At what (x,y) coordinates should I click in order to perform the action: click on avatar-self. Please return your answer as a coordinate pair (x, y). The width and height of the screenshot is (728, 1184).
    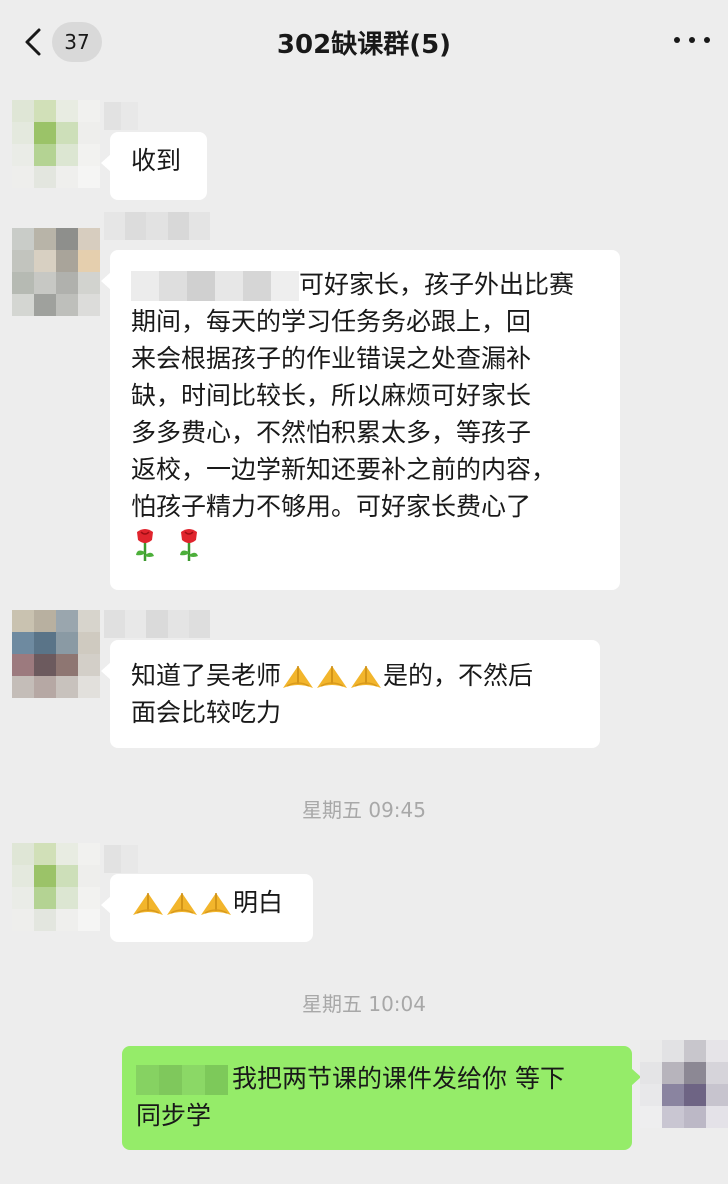
    Looking at the image, I should click on (684, 1084).